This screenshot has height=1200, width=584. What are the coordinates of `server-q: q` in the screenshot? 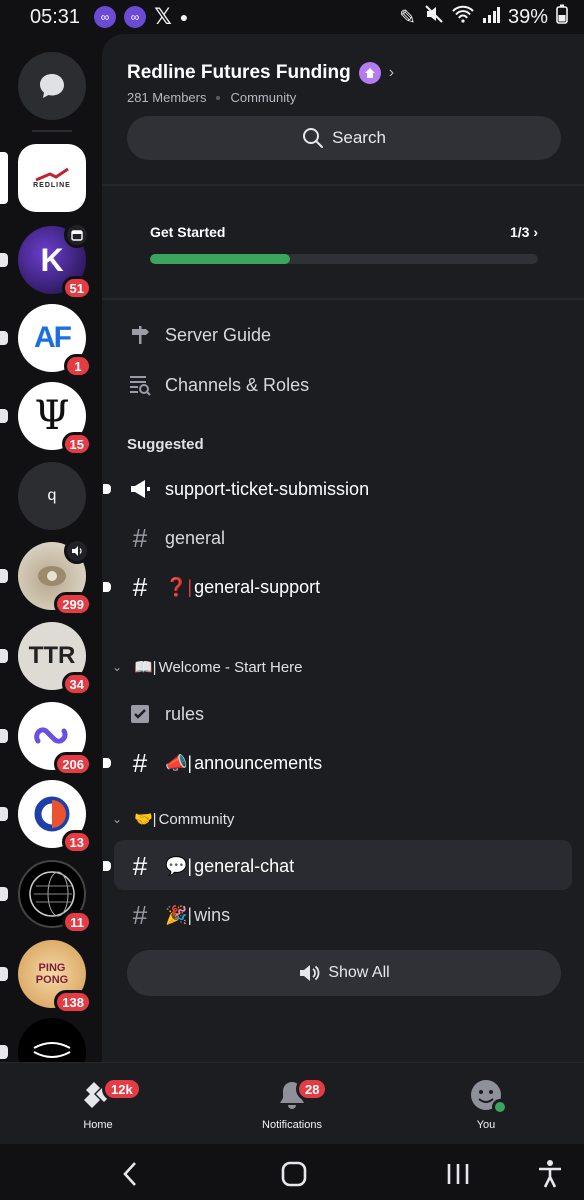 It's located at (52, 496).